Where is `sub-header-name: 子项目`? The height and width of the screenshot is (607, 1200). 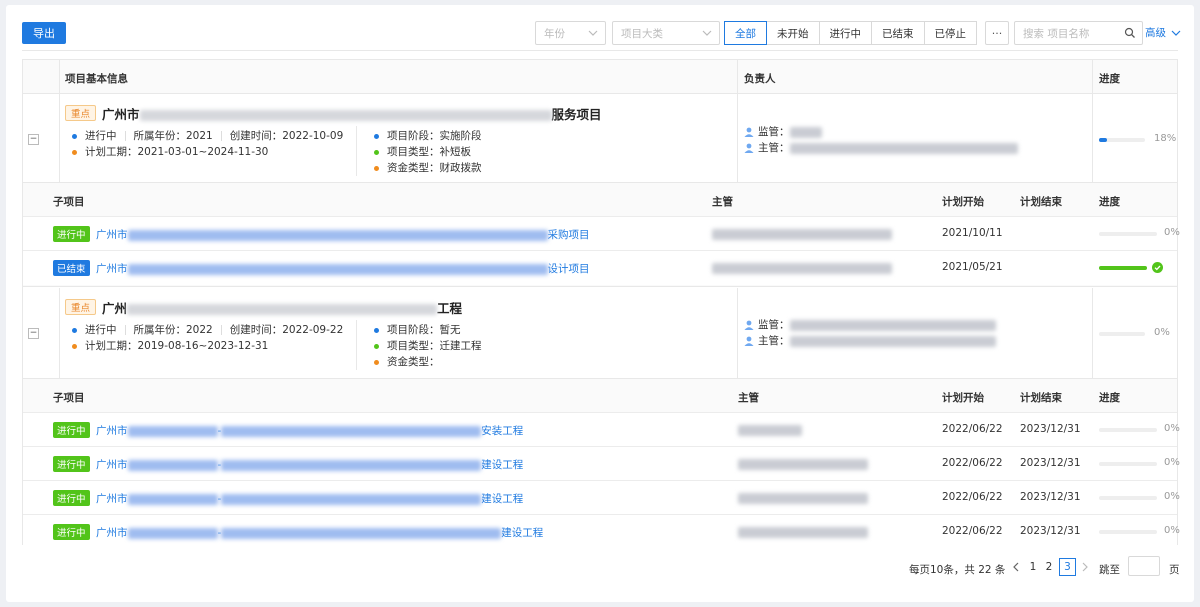 sub-header-name: 子项目 is located at coordinates (69, 202).